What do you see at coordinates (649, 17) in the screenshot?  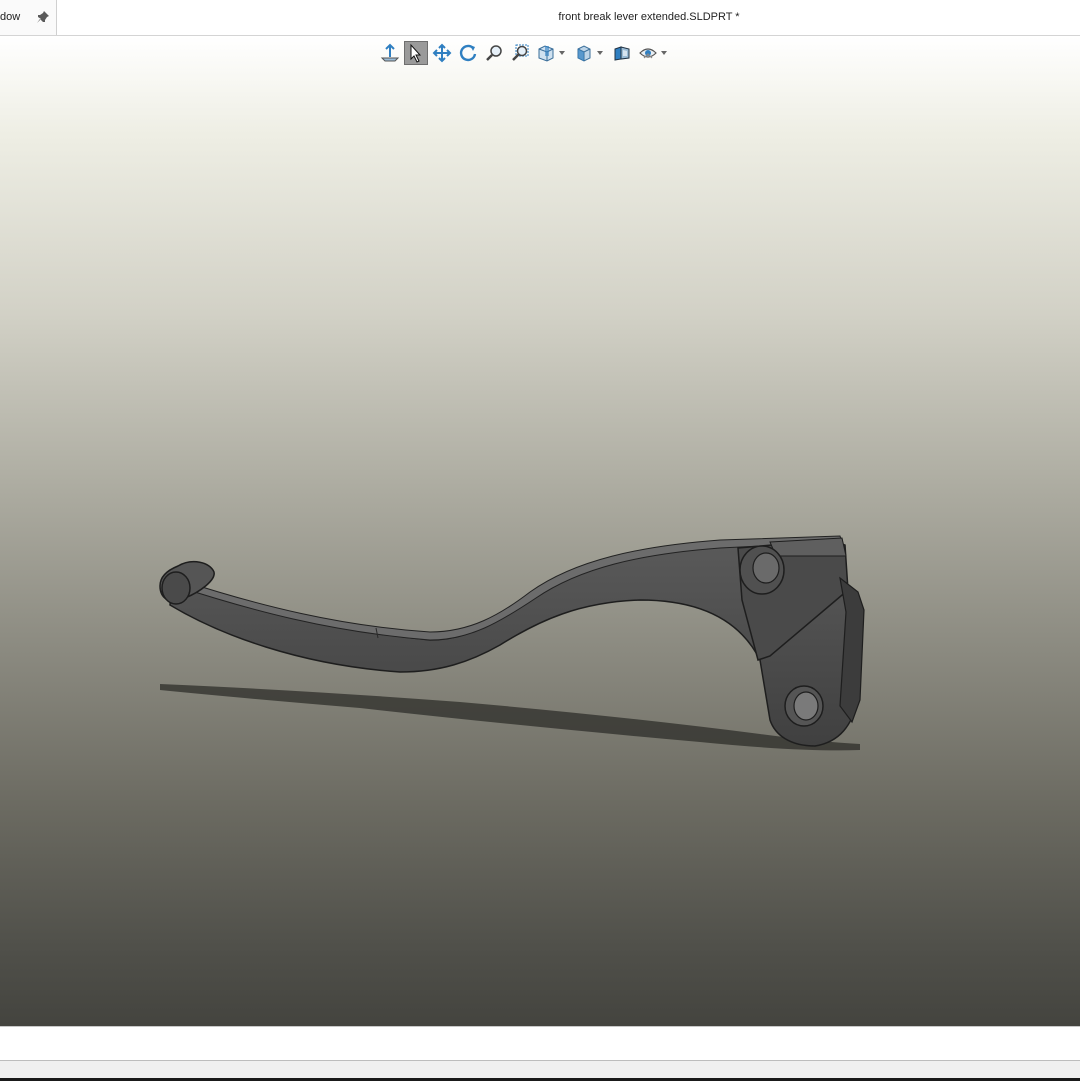 I see `document-title: front break lever extended.SLDPRT *` at bounding box center [649, 17].